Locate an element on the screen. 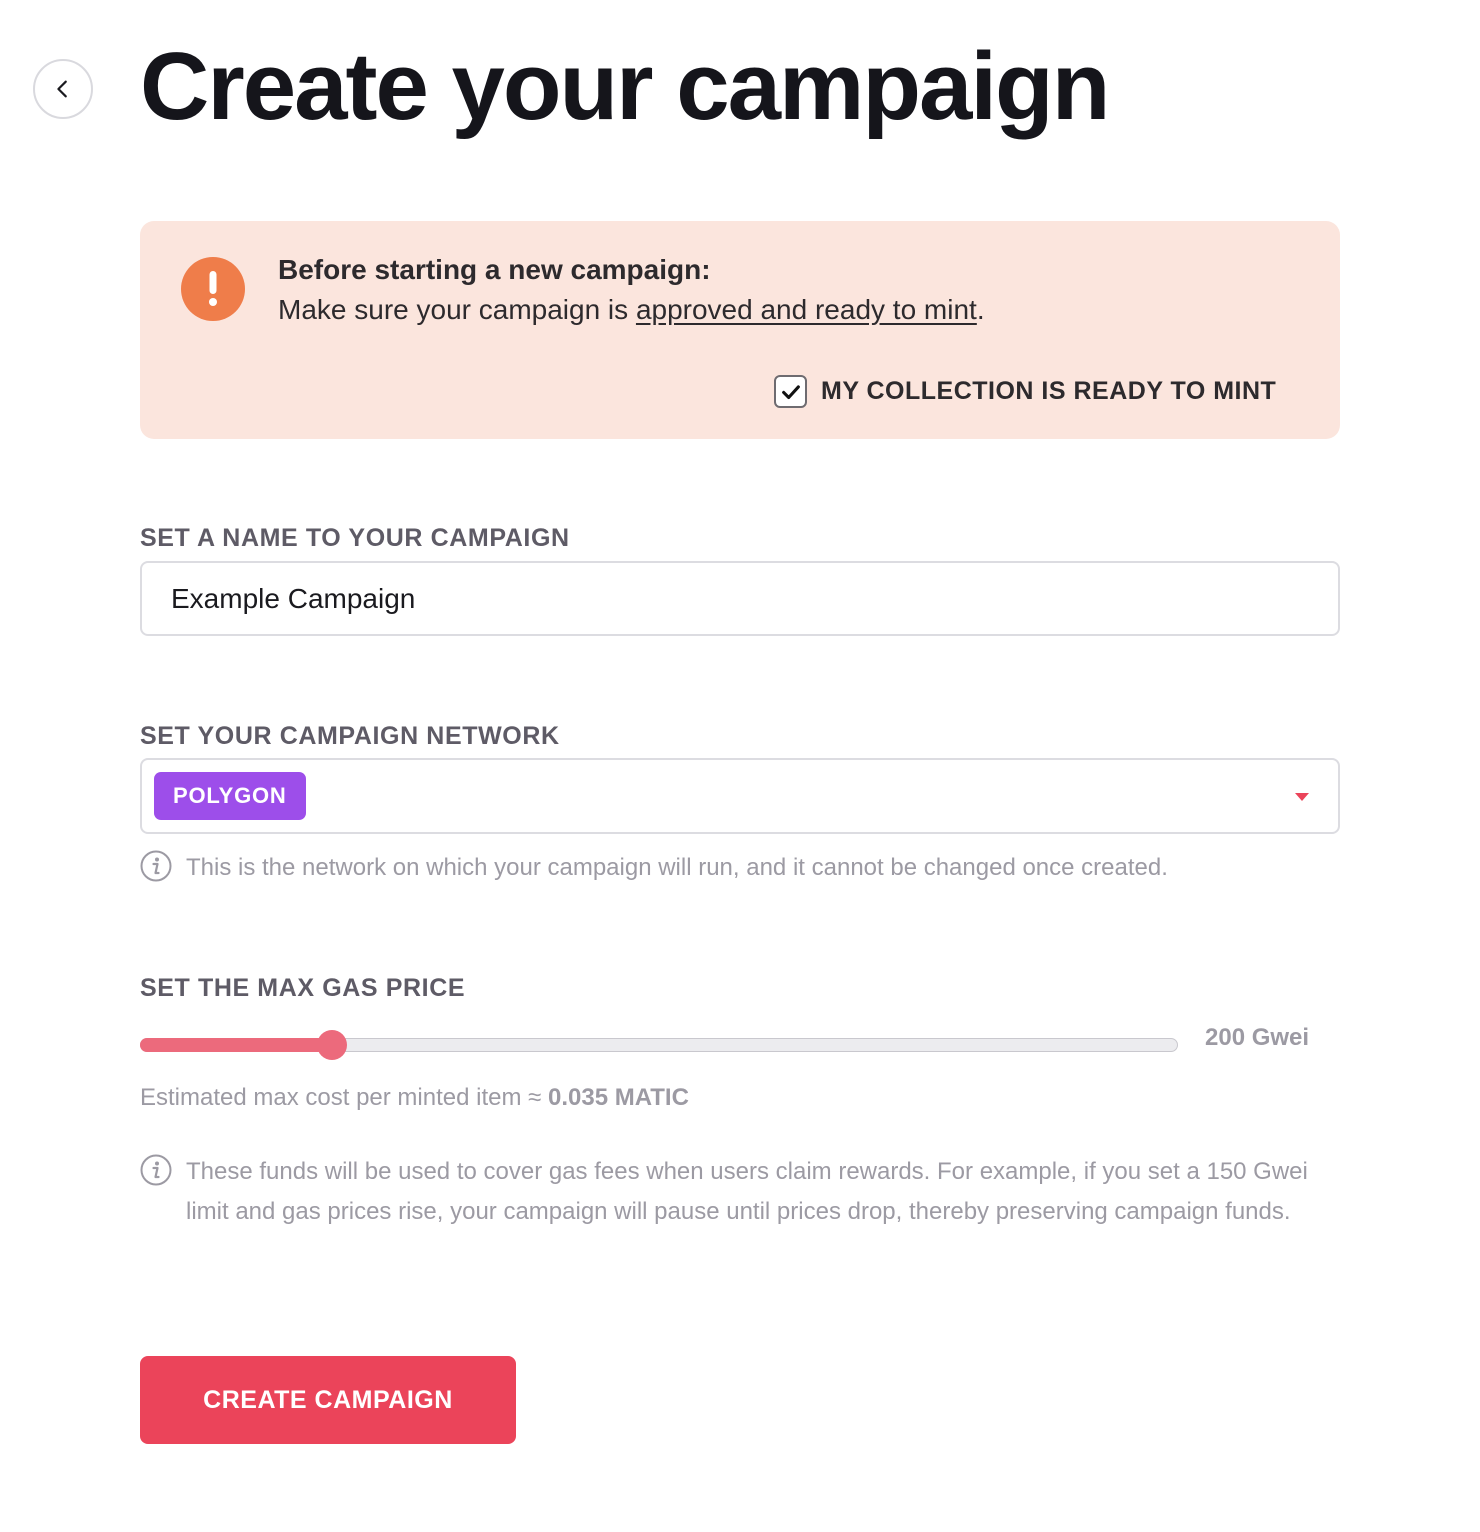 The height and width of the screenshot is (1532, 1480). ready-to-mint-label: MY COLLECTION IS READY TO MINT is located at coordinates (1048, 391).